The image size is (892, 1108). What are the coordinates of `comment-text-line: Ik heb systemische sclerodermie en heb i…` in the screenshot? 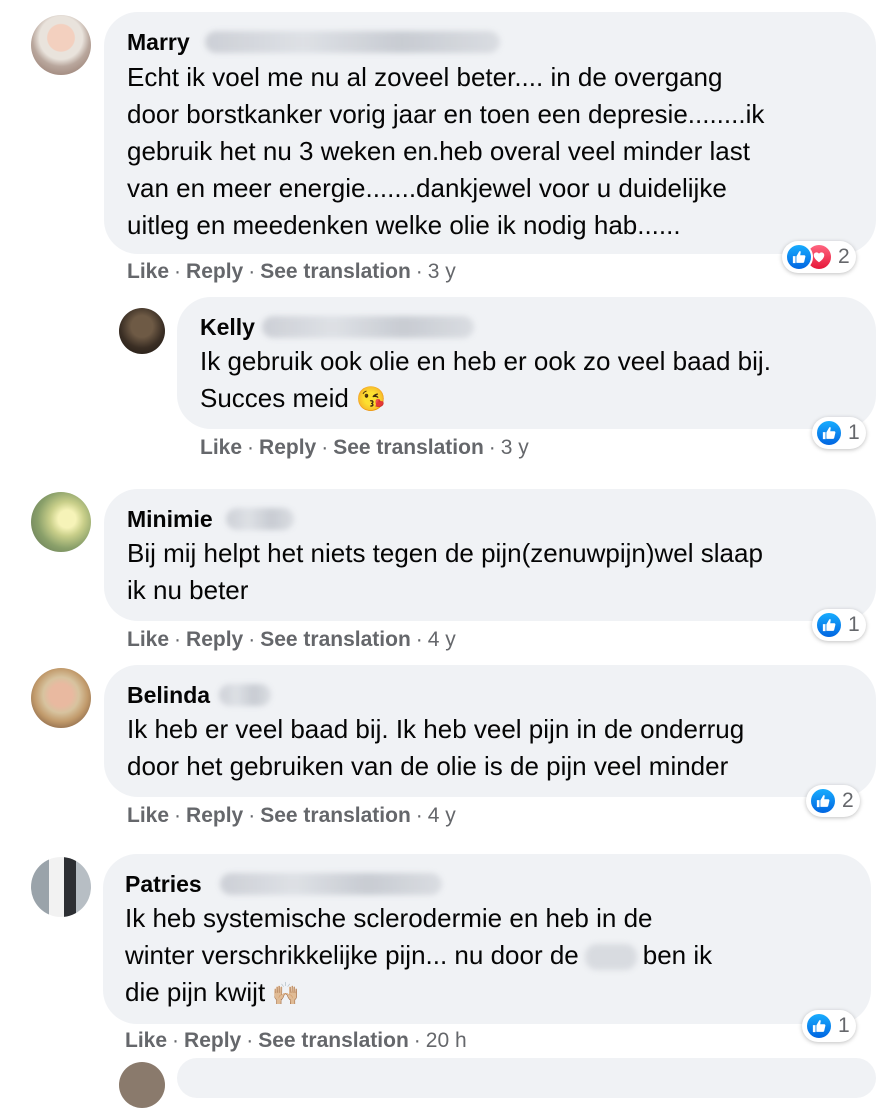 It's located at (389, 918).